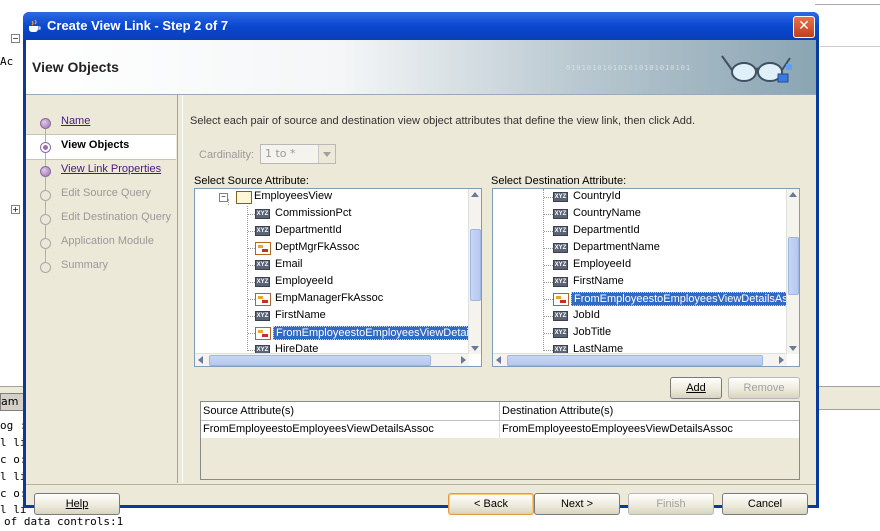 The image size is (880, 531). What do you see at coordinates (45, 171) in the screenshot?
I see `step-done-icon` at bounding box center [45, 171].